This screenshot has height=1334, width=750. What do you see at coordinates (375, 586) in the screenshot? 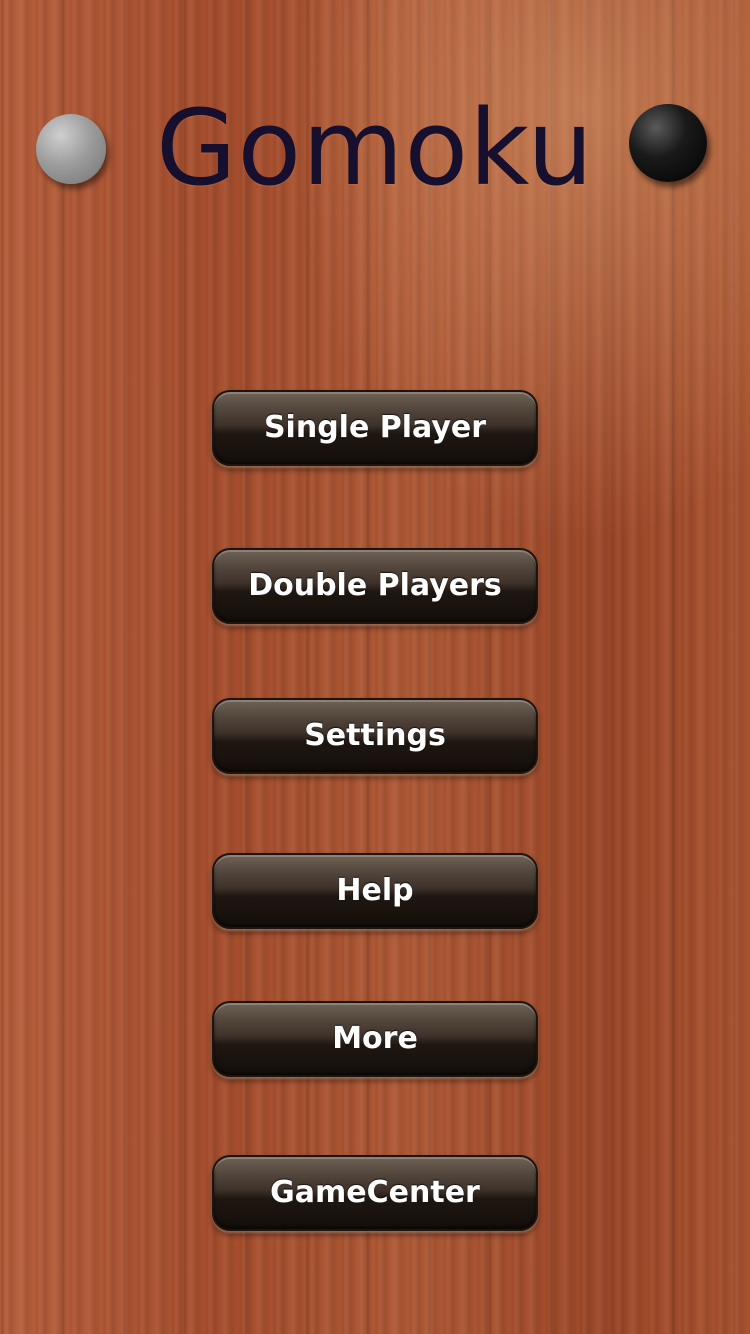
I see `double-players-button: Double Players` at bounding box center [375, 586].